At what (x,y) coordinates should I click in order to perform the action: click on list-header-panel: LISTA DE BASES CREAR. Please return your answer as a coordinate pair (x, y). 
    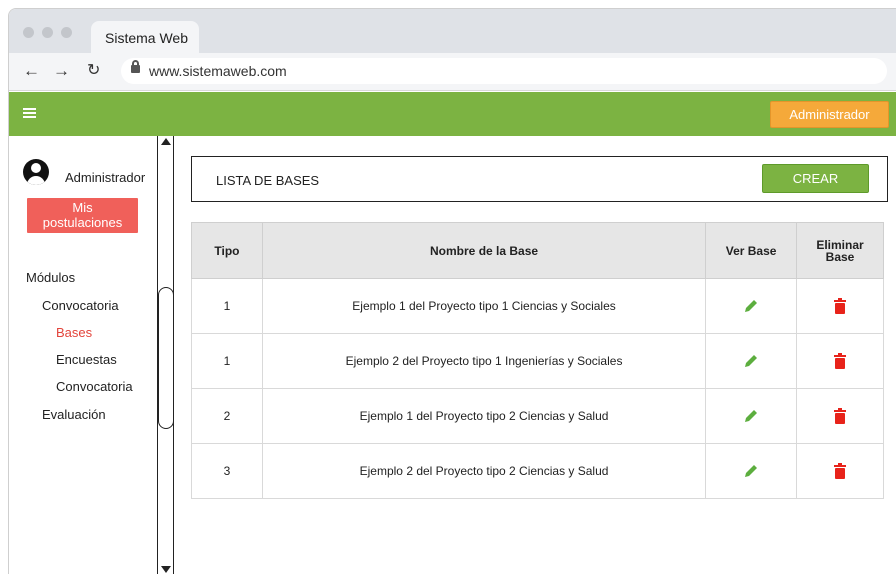
    Looking at the image, I should click on (539, 179).